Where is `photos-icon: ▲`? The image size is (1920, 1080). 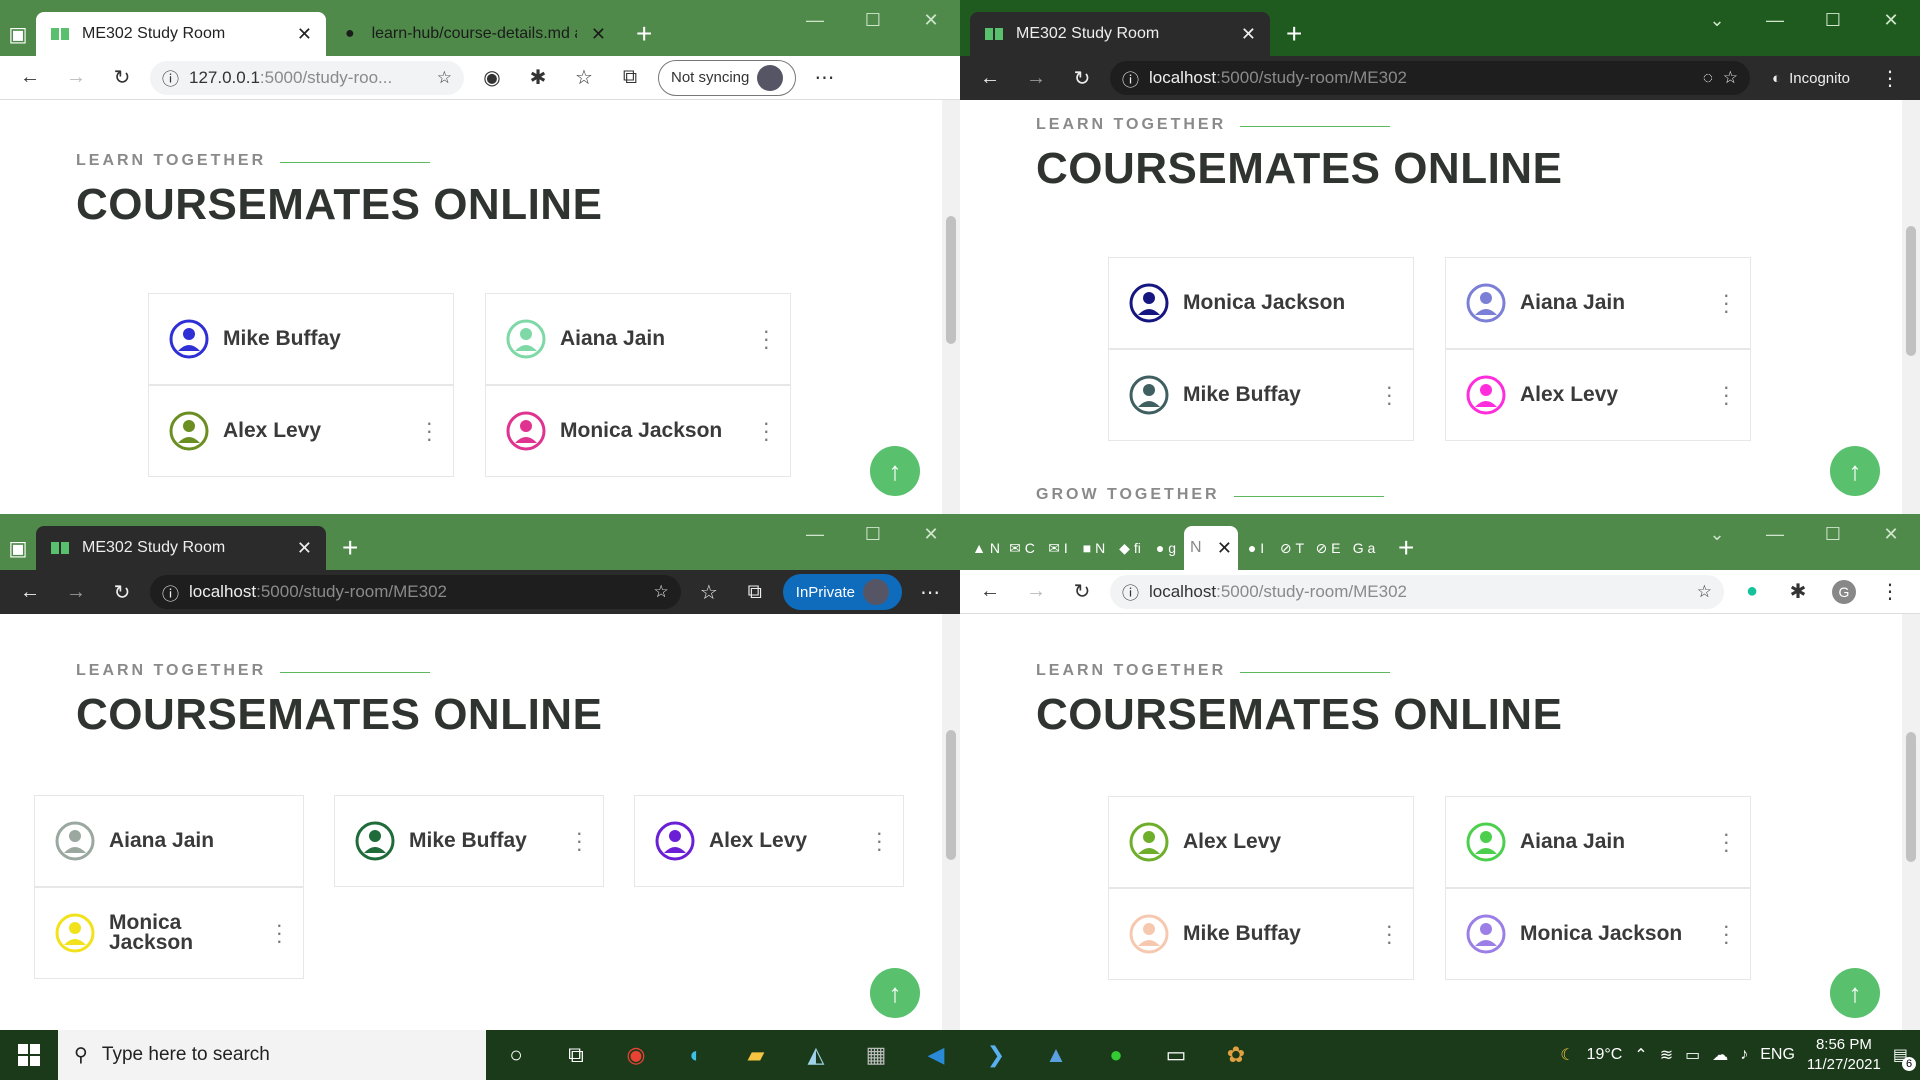 photos-icon: ▲ is located at coordinates (1056, 1055).